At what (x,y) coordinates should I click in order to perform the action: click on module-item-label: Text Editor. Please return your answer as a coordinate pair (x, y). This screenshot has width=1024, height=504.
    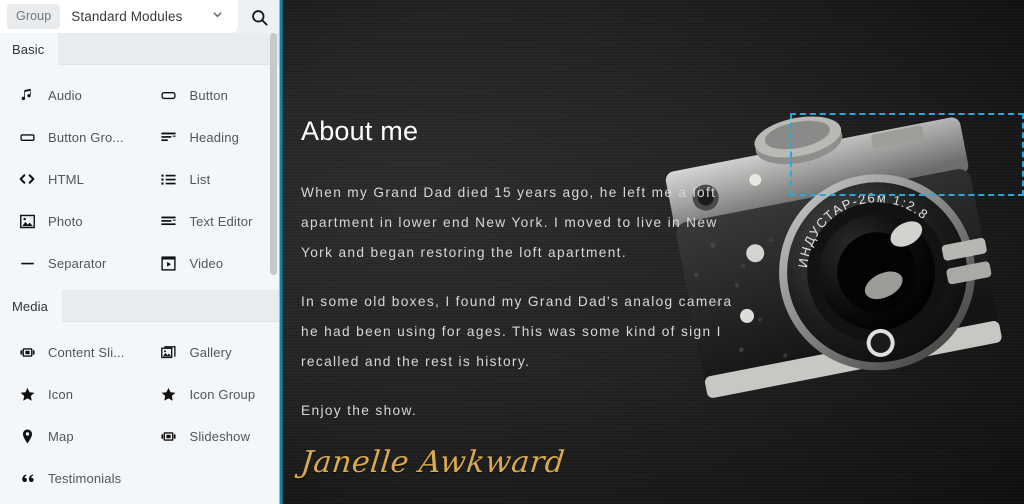
    Looking at the image, I should click on (221, 221).